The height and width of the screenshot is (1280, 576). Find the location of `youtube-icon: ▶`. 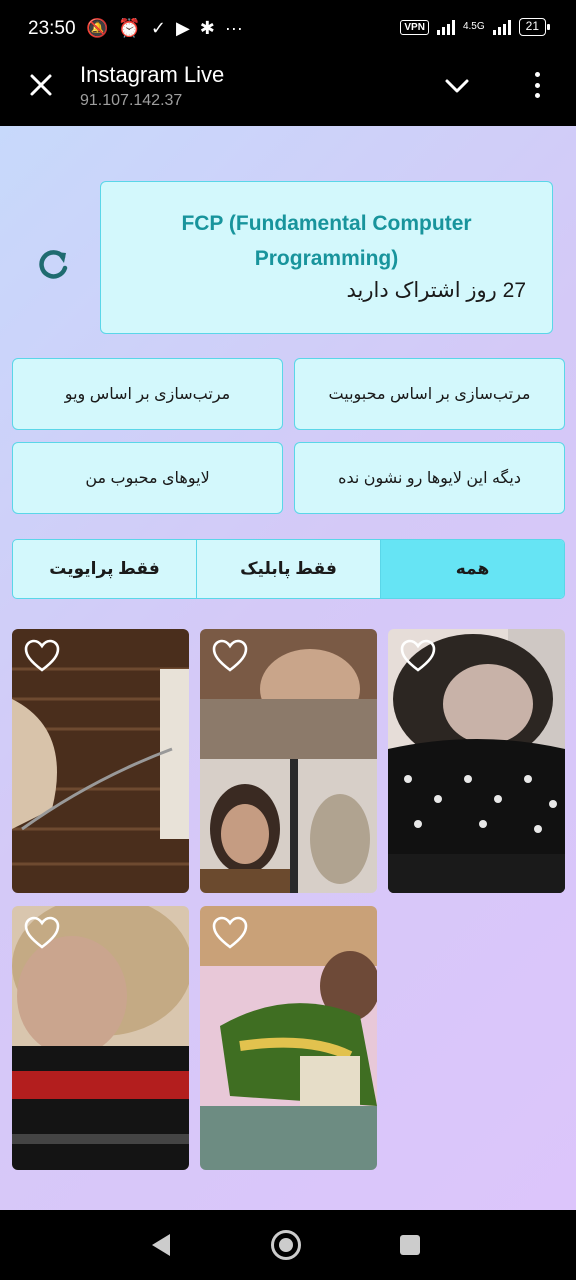

youtube-icon: ▶ is located at coordinates (182, 28).